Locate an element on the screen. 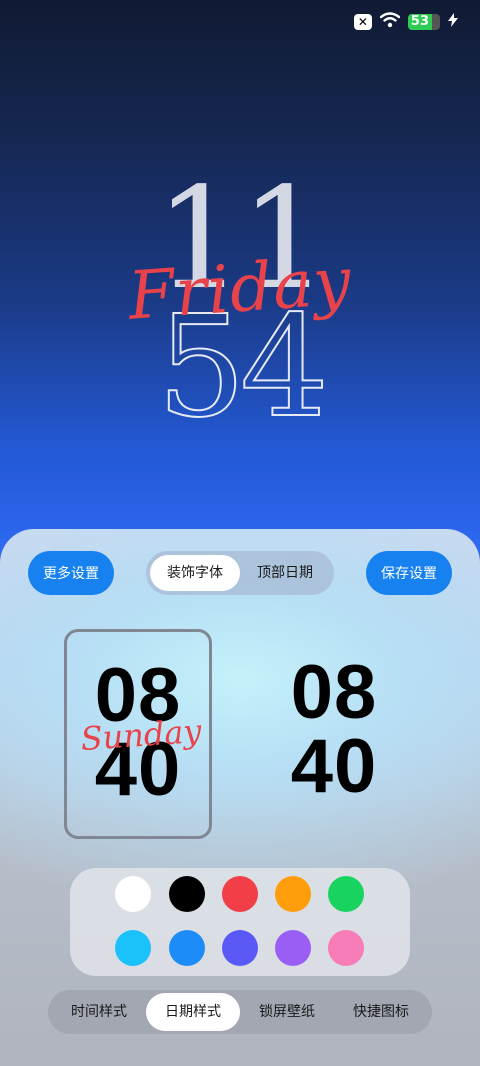 The height and width of the screenshot is (1066, 480). segment-decorative-font: 装饰字体 is located at coordinates (195, 573).